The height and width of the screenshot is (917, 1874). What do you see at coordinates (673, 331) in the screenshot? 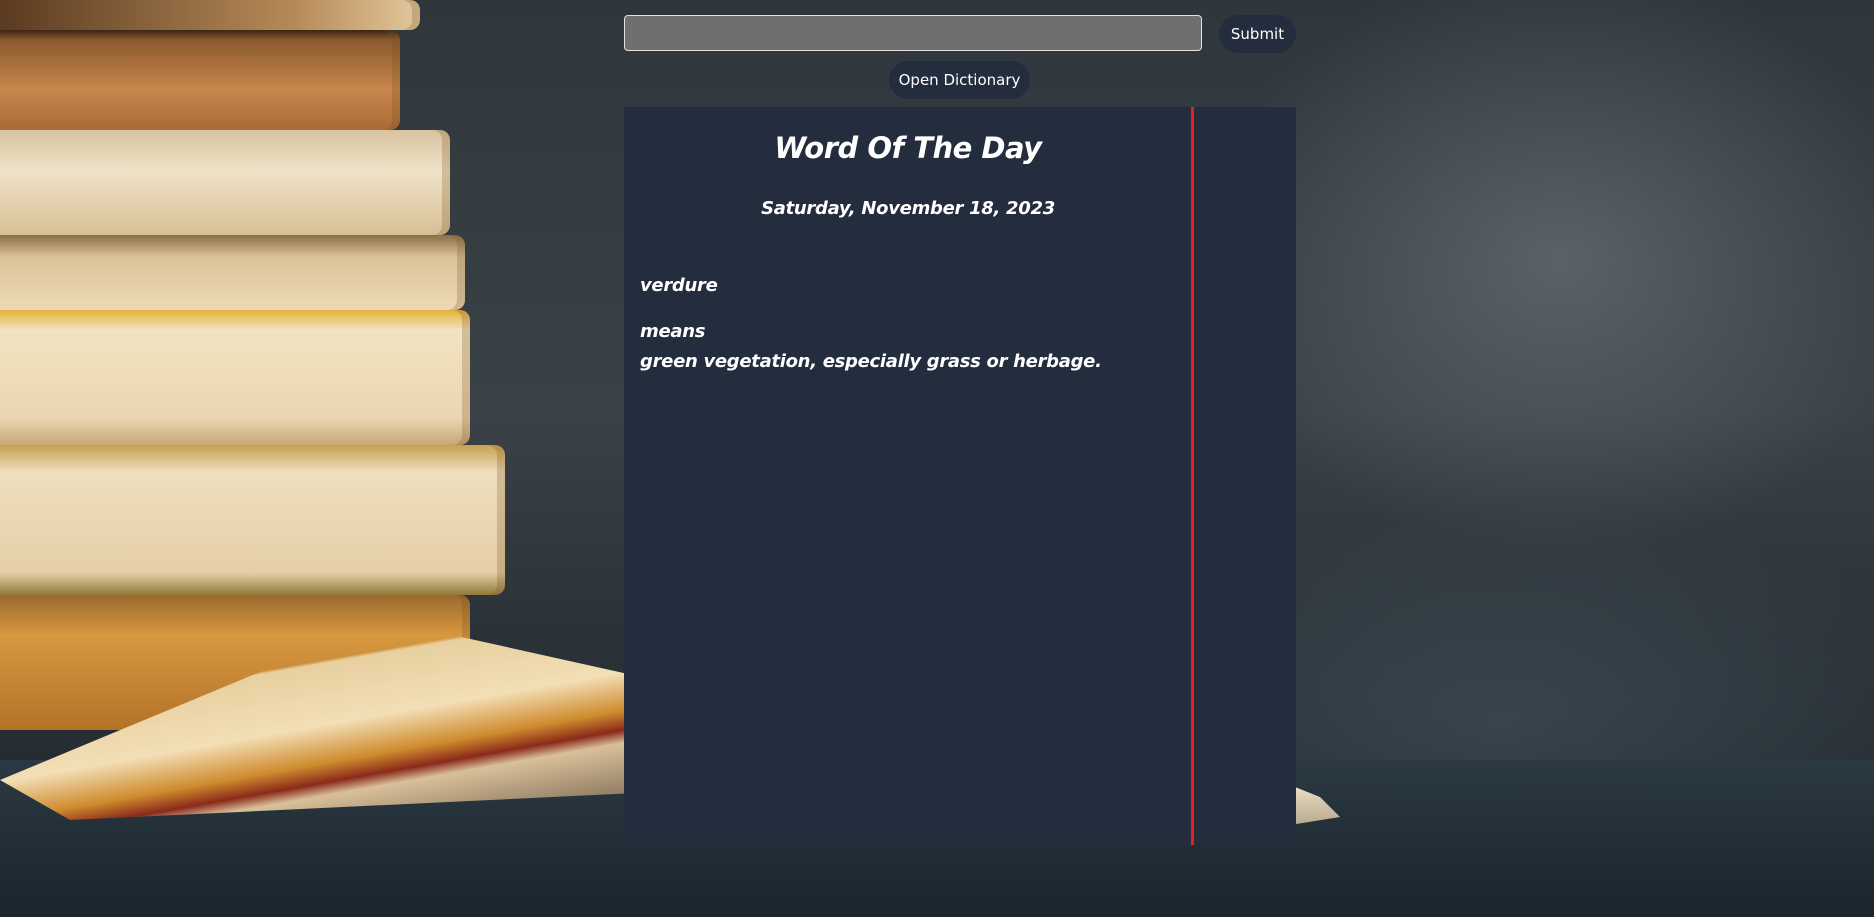
I see `means-label: means` at bounding box center [673, 331].